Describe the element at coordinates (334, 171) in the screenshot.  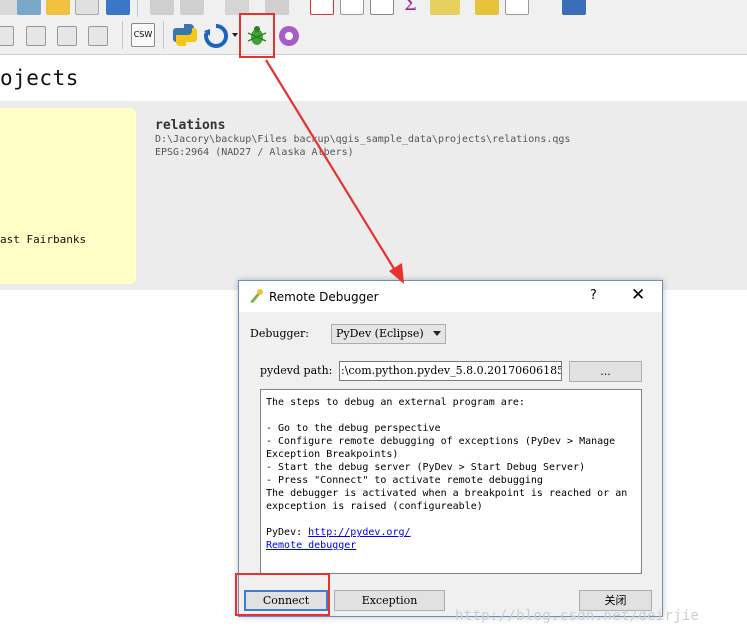
I see `annotation-arrow` at that location.